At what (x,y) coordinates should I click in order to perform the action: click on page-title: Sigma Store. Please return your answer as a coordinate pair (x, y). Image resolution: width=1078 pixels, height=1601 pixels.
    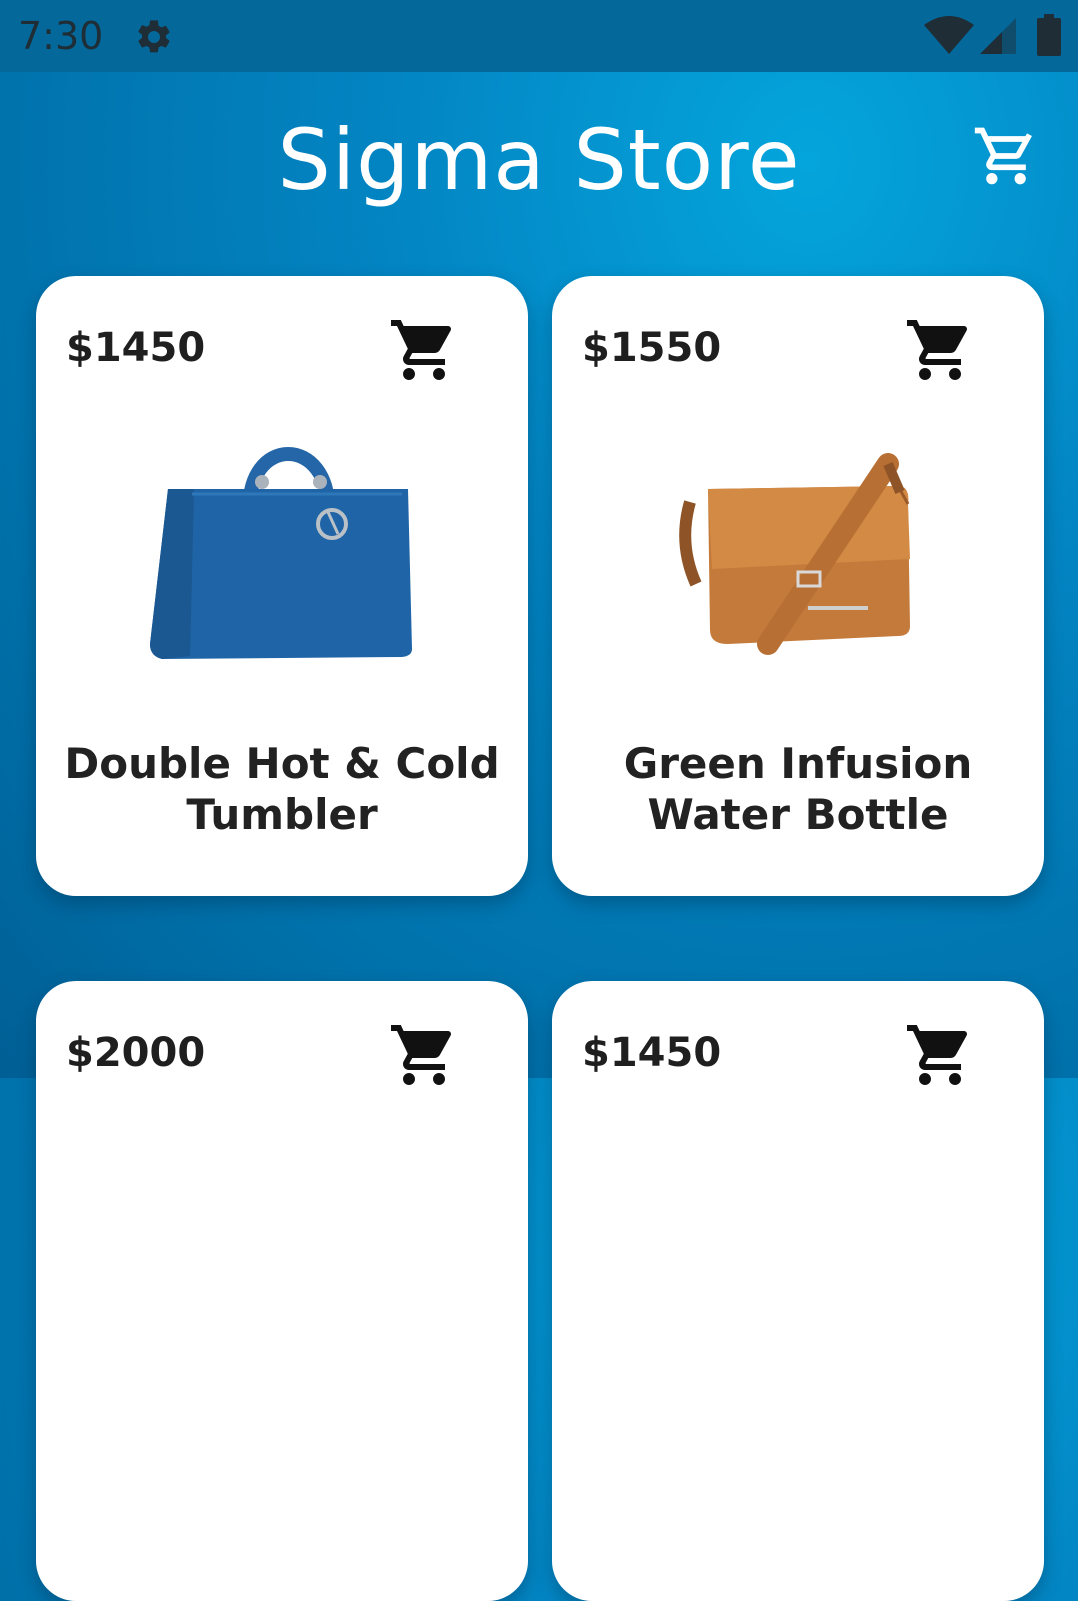
    Looking at the image, I should click on (539, 160).